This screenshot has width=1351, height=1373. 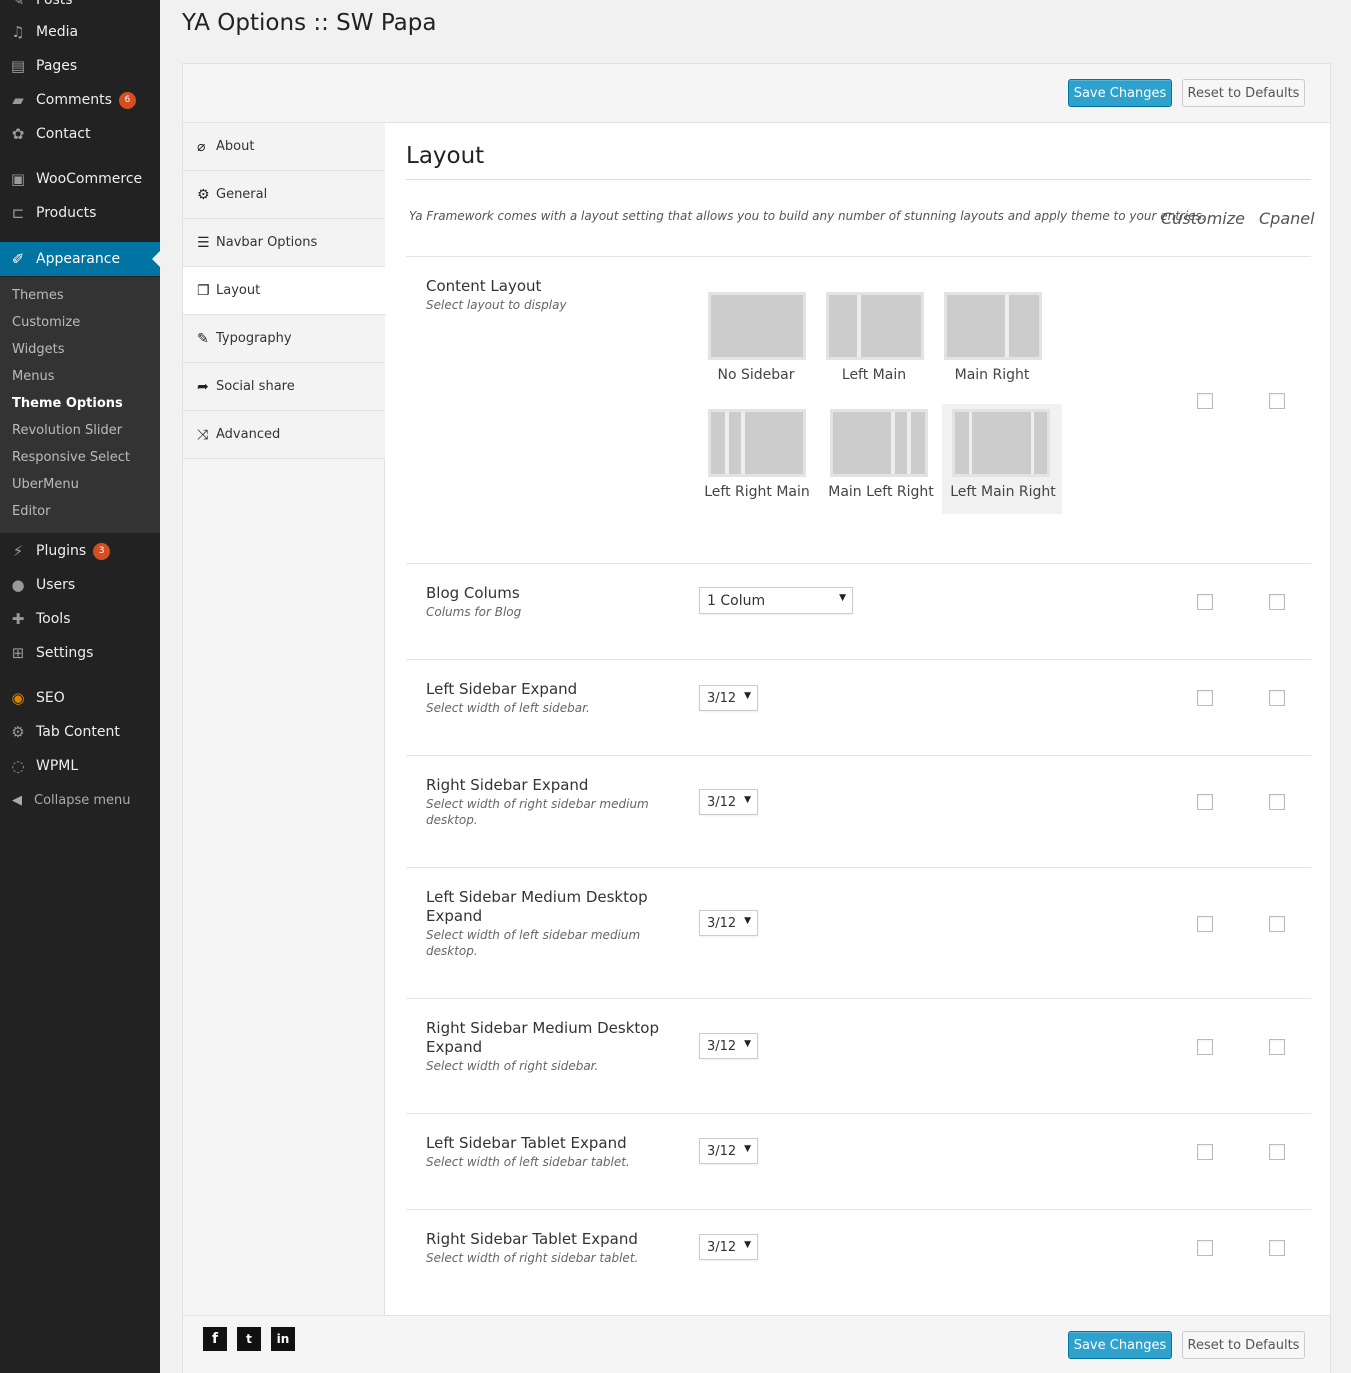 I want to click on left-sidebar-tablet-select: 3/12 ▼, so click(x=728, y=1151).